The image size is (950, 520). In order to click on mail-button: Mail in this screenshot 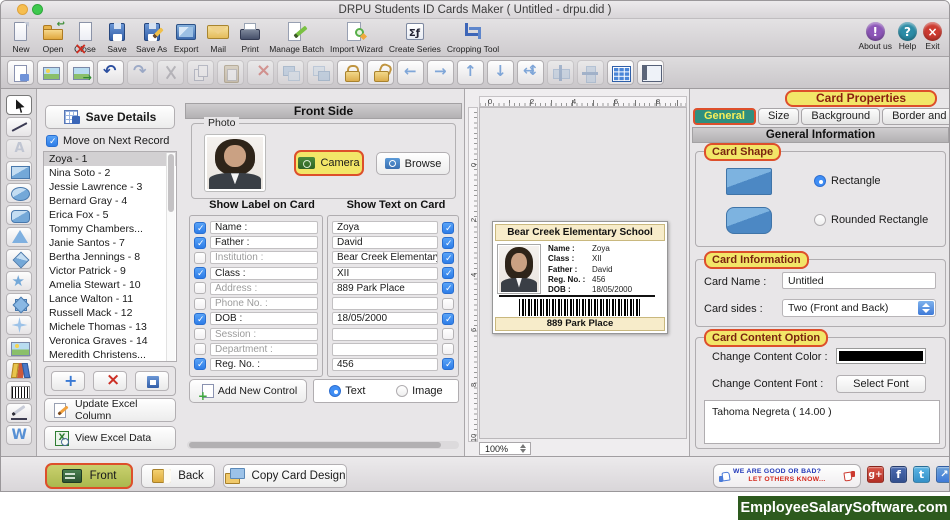, I will do `click(218, 37)`.